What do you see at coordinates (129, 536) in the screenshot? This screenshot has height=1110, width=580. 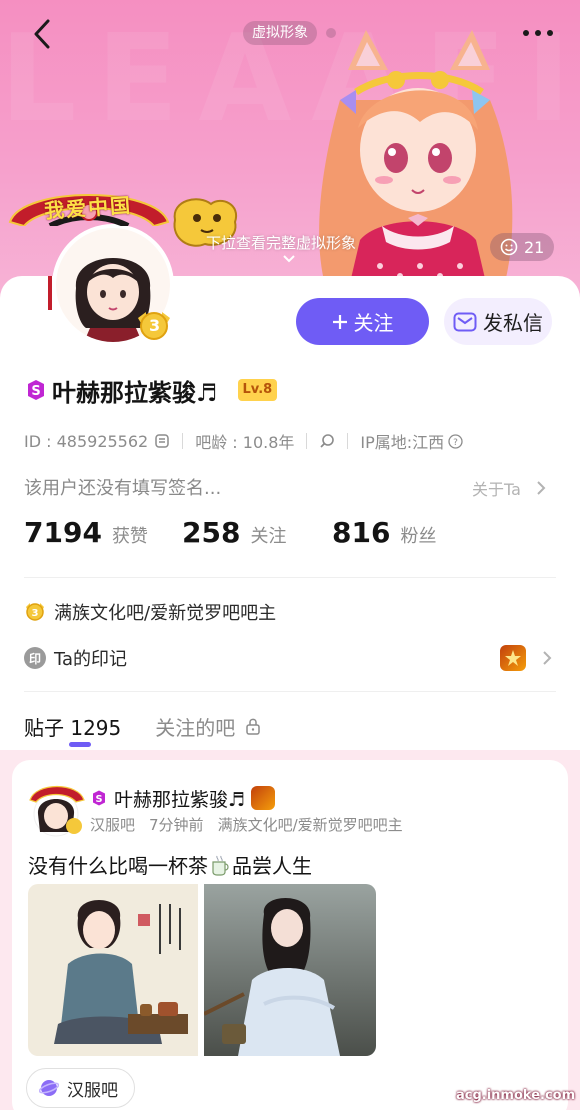 I see `stat-label: 获赞` at bounding box center [129, 536].